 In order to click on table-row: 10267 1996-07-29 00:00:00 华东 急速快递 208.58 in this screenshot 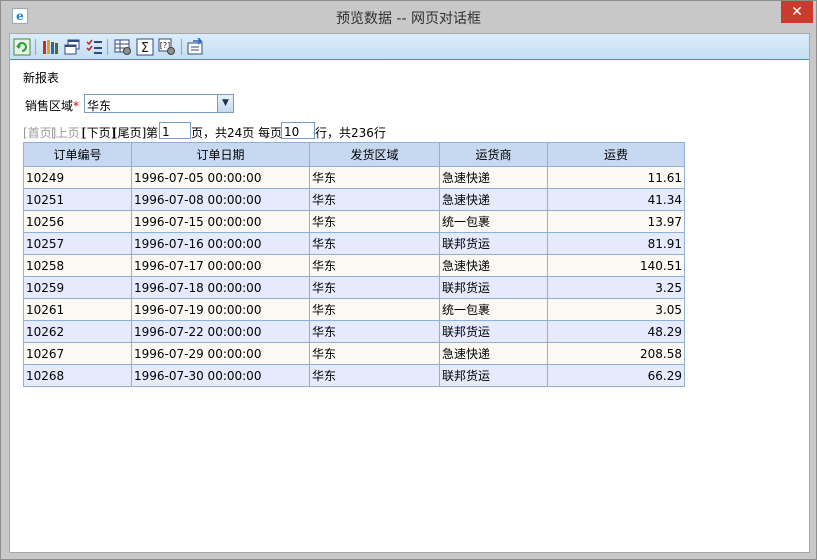, I will do `click(354, 353)`.